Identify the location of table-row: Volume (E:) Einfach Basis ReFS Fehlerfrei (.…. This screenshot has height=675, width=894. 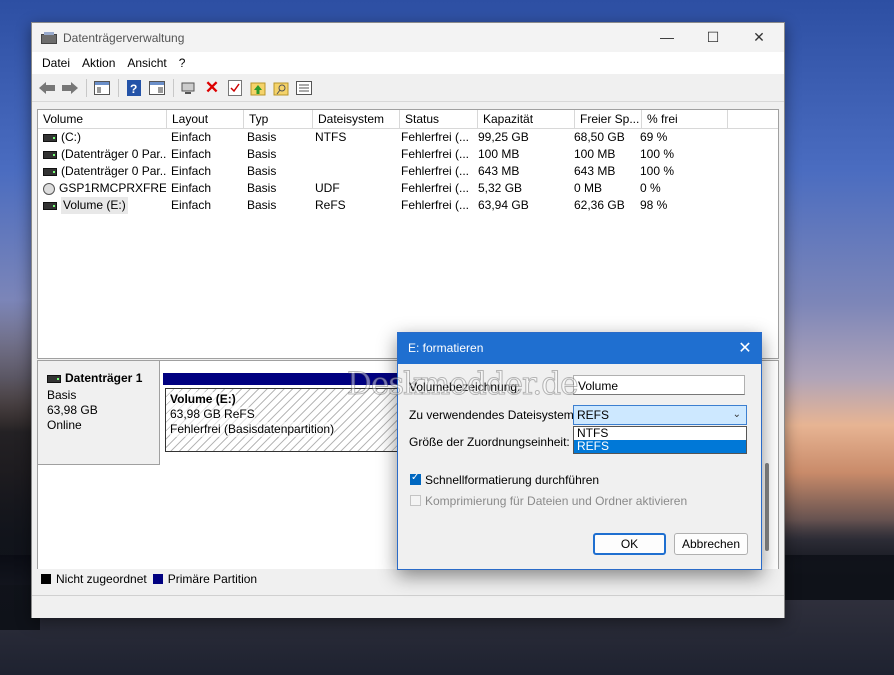
(408, 205).